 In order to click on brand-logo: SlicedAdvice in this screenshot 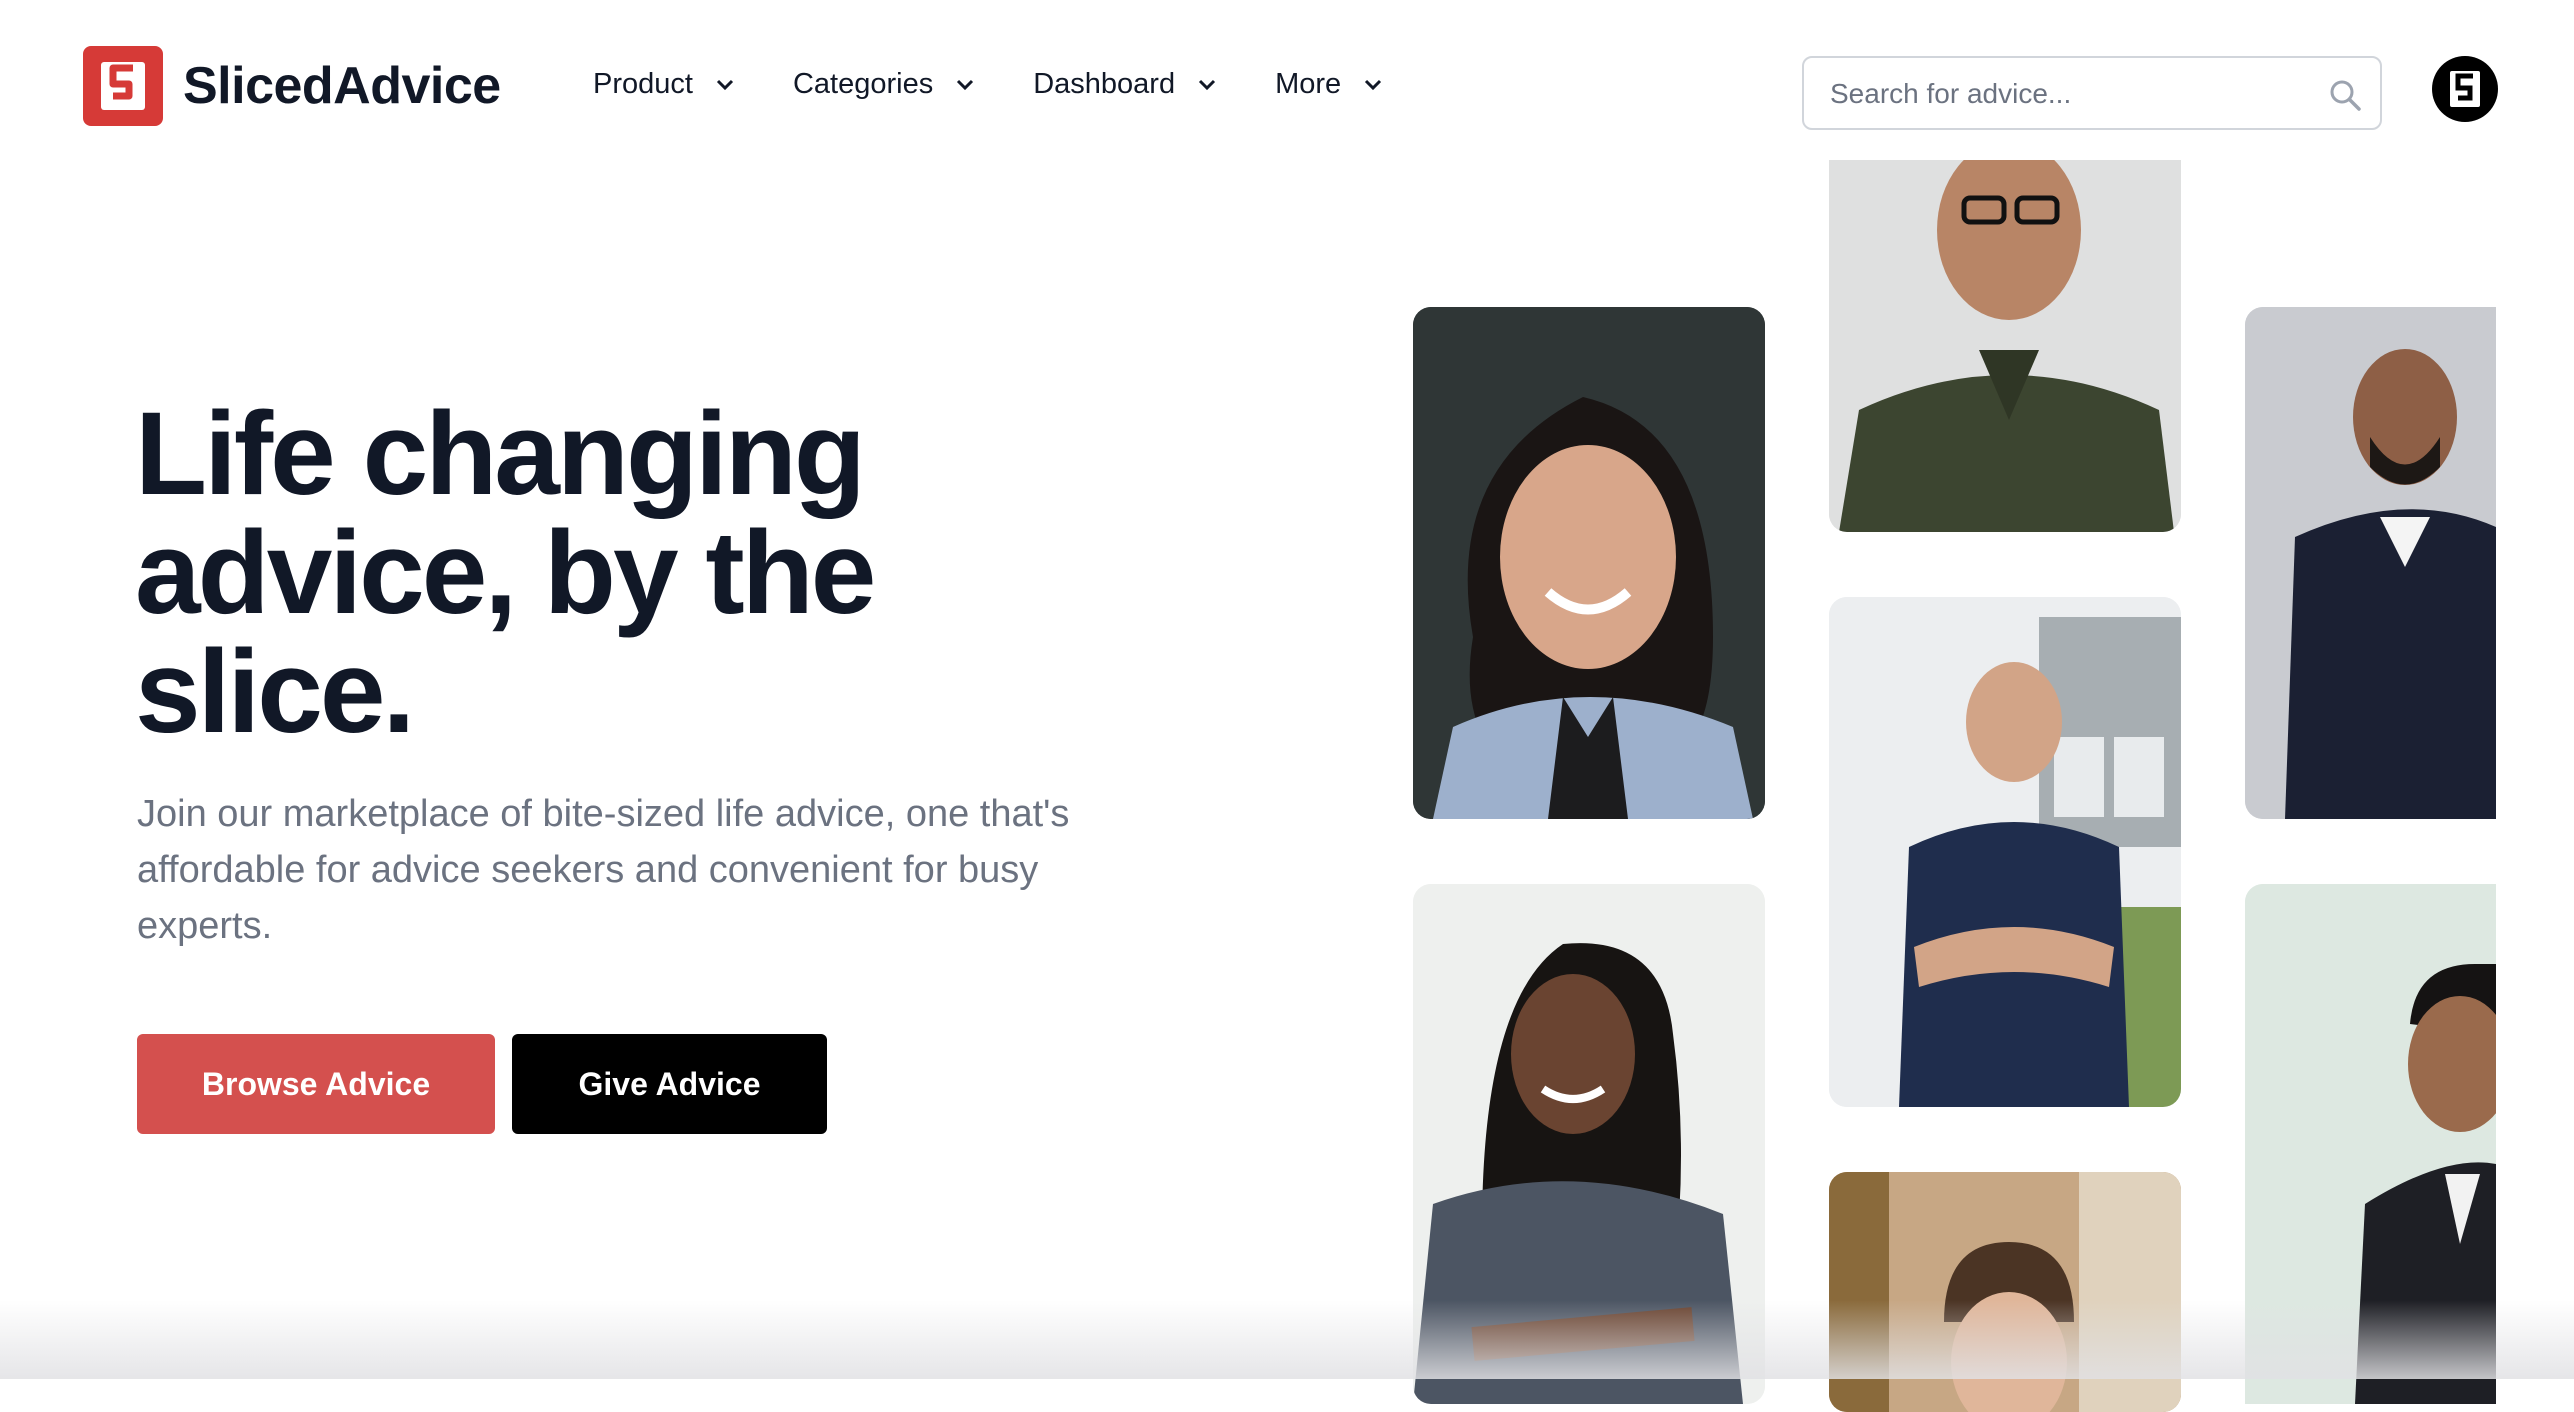, I will do `click(292, 86)`.